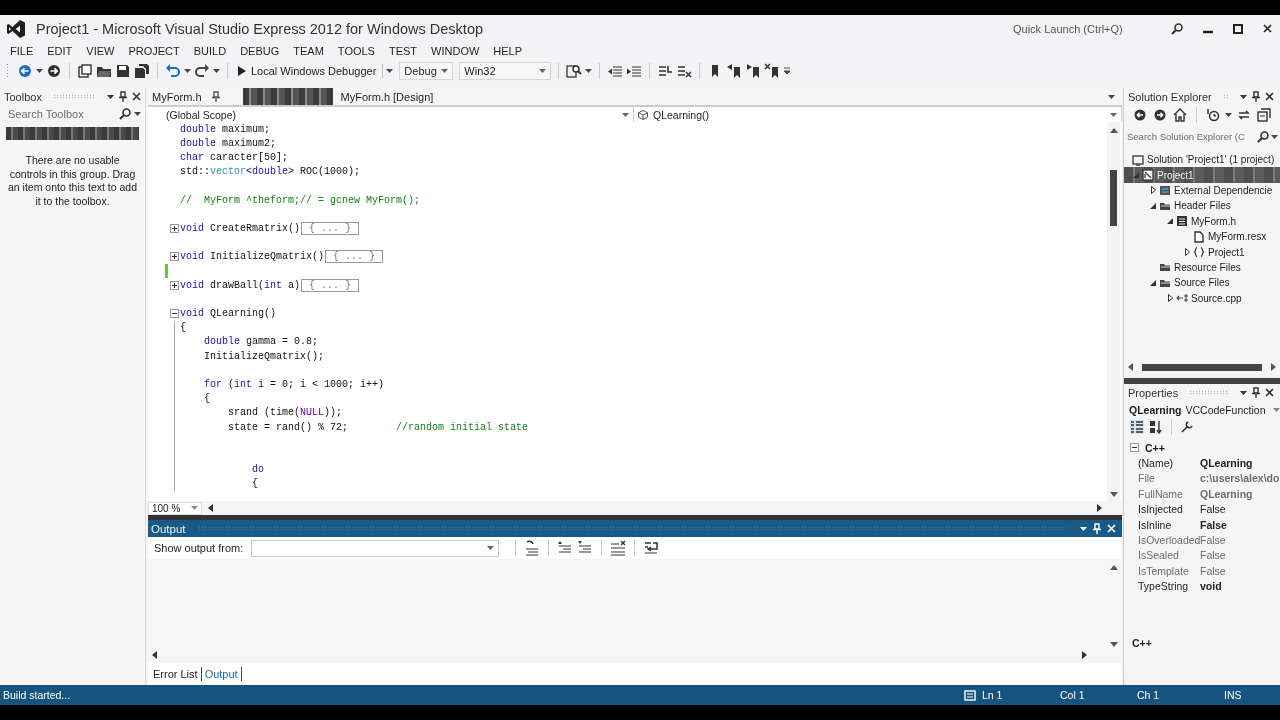 The image size is (1280, 720). What do you see at coordinates (1191, 136) in the screenshot?
I see `search-field: Search Solution Explorer (C` at bounding box center [1191, 136].